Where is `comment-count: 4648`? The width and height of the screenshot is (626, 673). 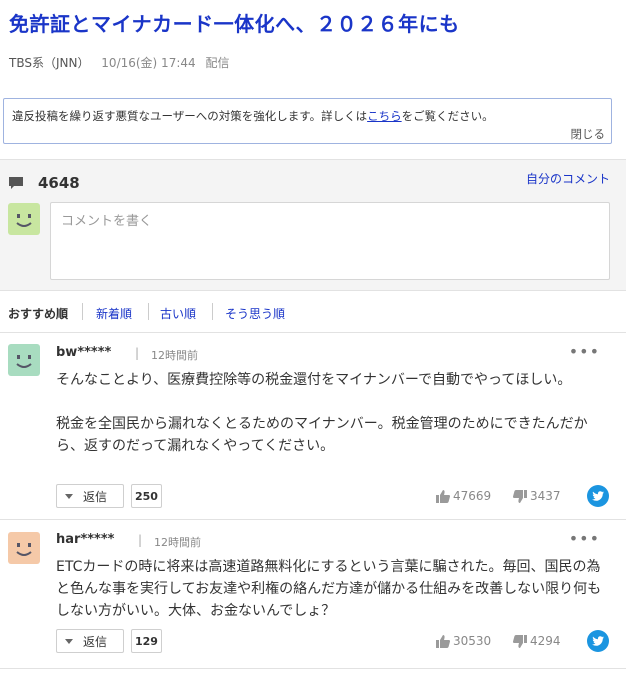 comment-count: 4648 is located at coordinates (59, 183).